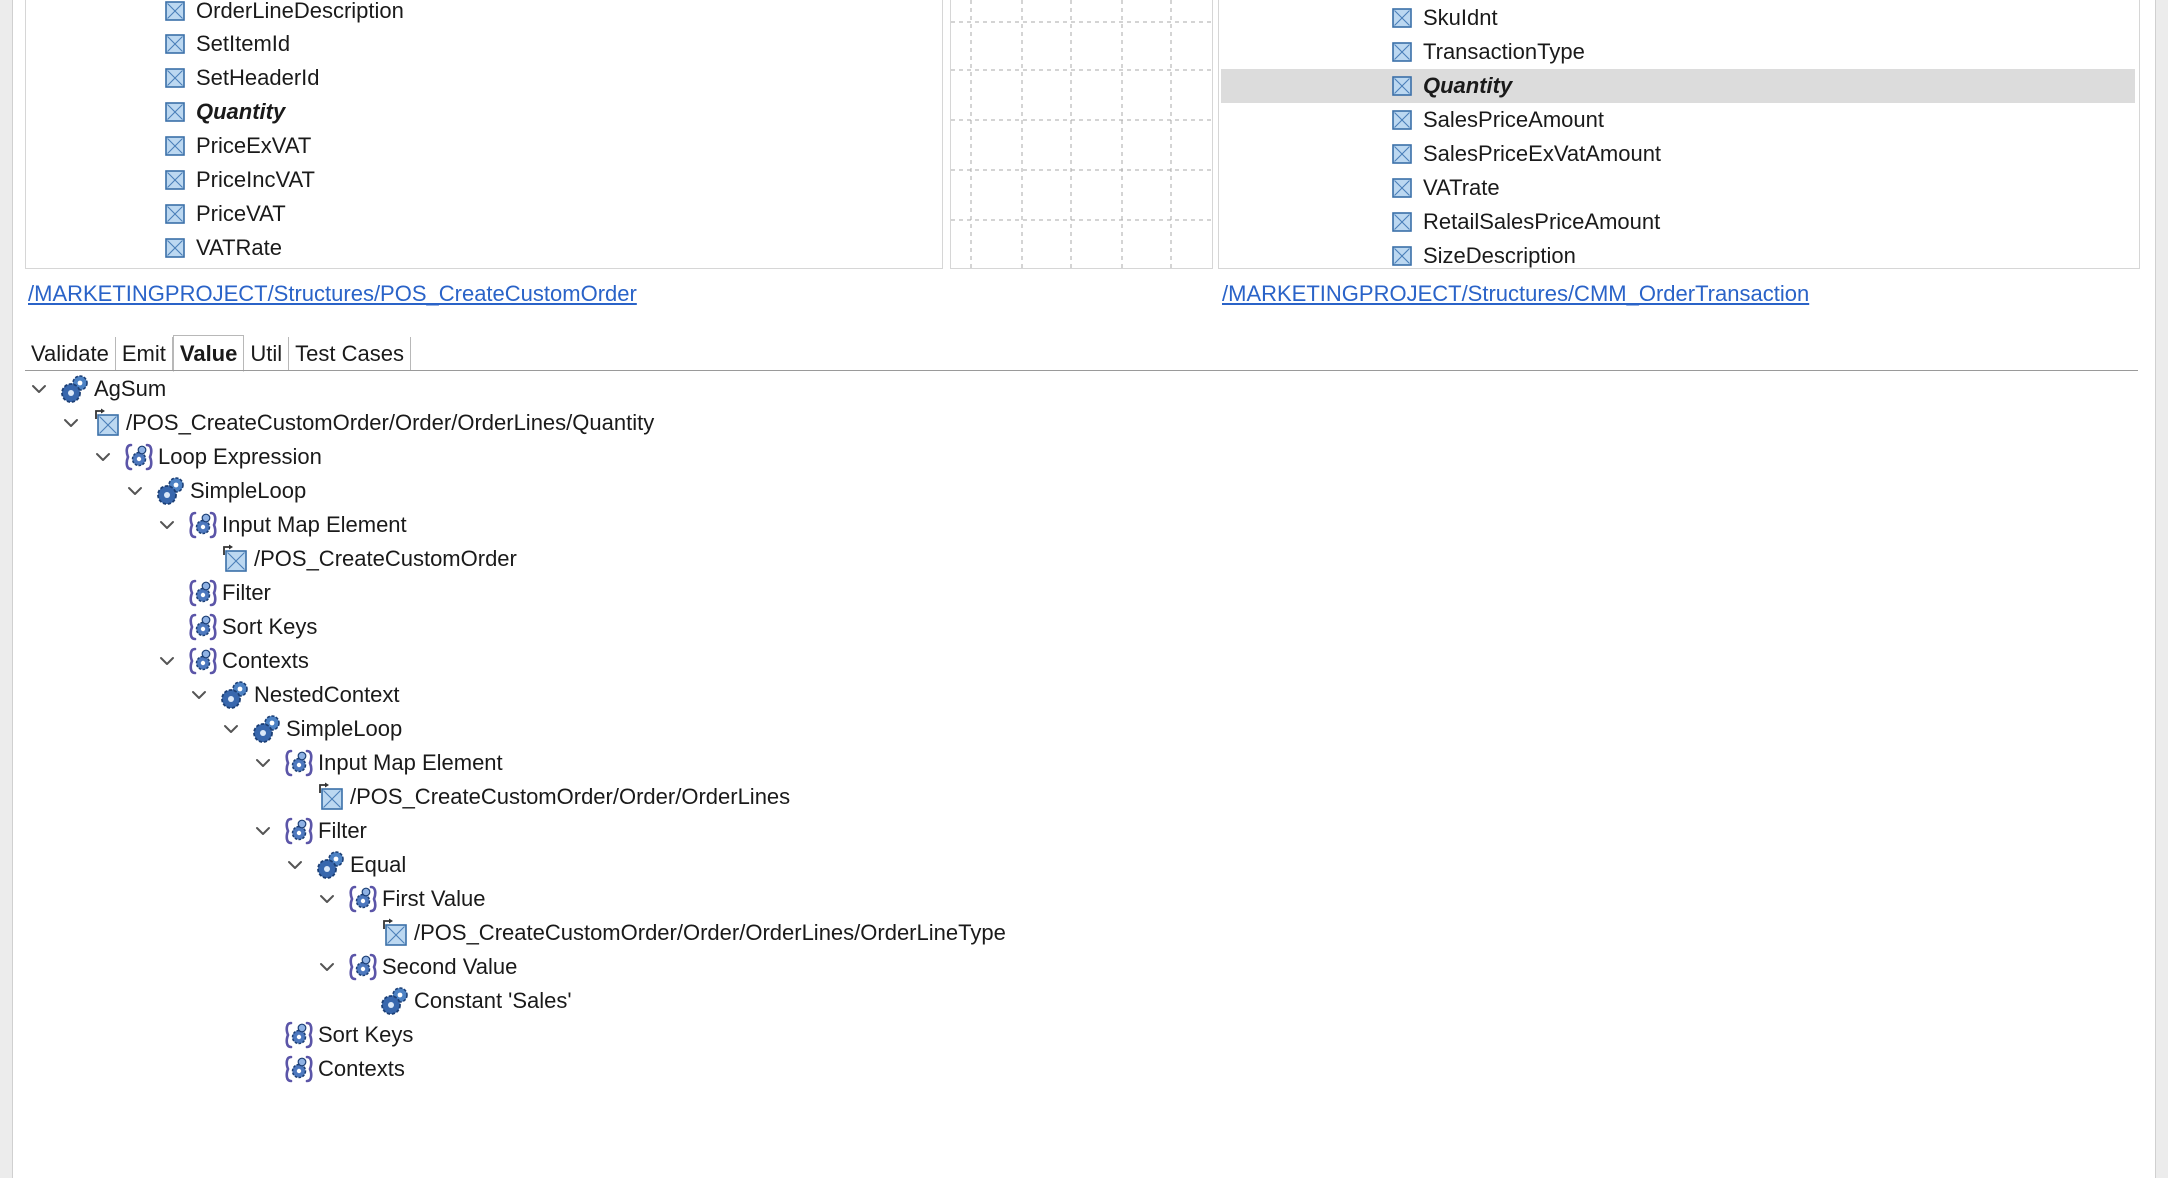 The height and width of the screenshot is (1178, 2168). I want to click on left_panel-field-row: SetItemId, so click(227, 44).